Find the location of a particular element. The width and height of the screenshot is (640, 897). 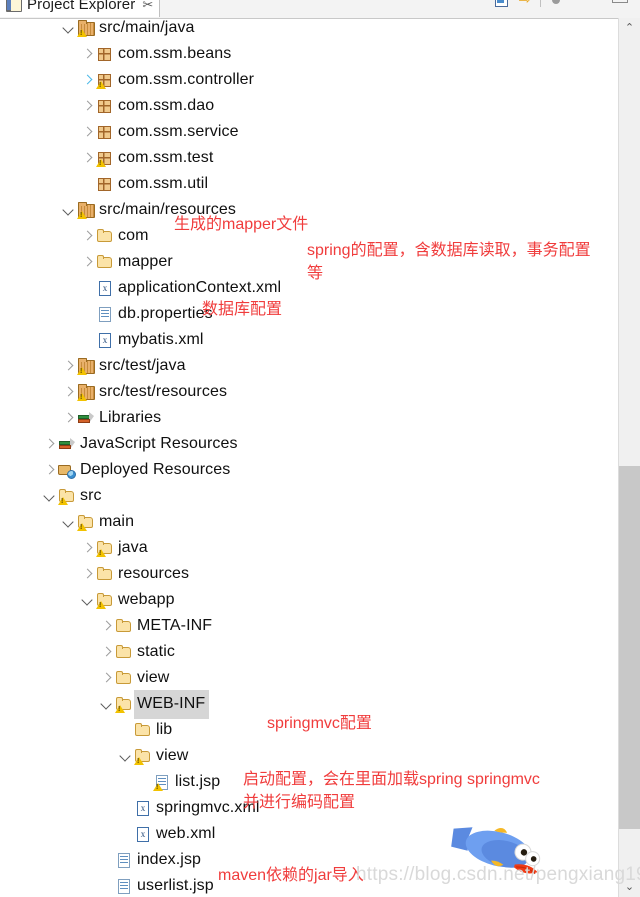

link-with-editor-icon: ⇨ is located at coordinates (525, 4).